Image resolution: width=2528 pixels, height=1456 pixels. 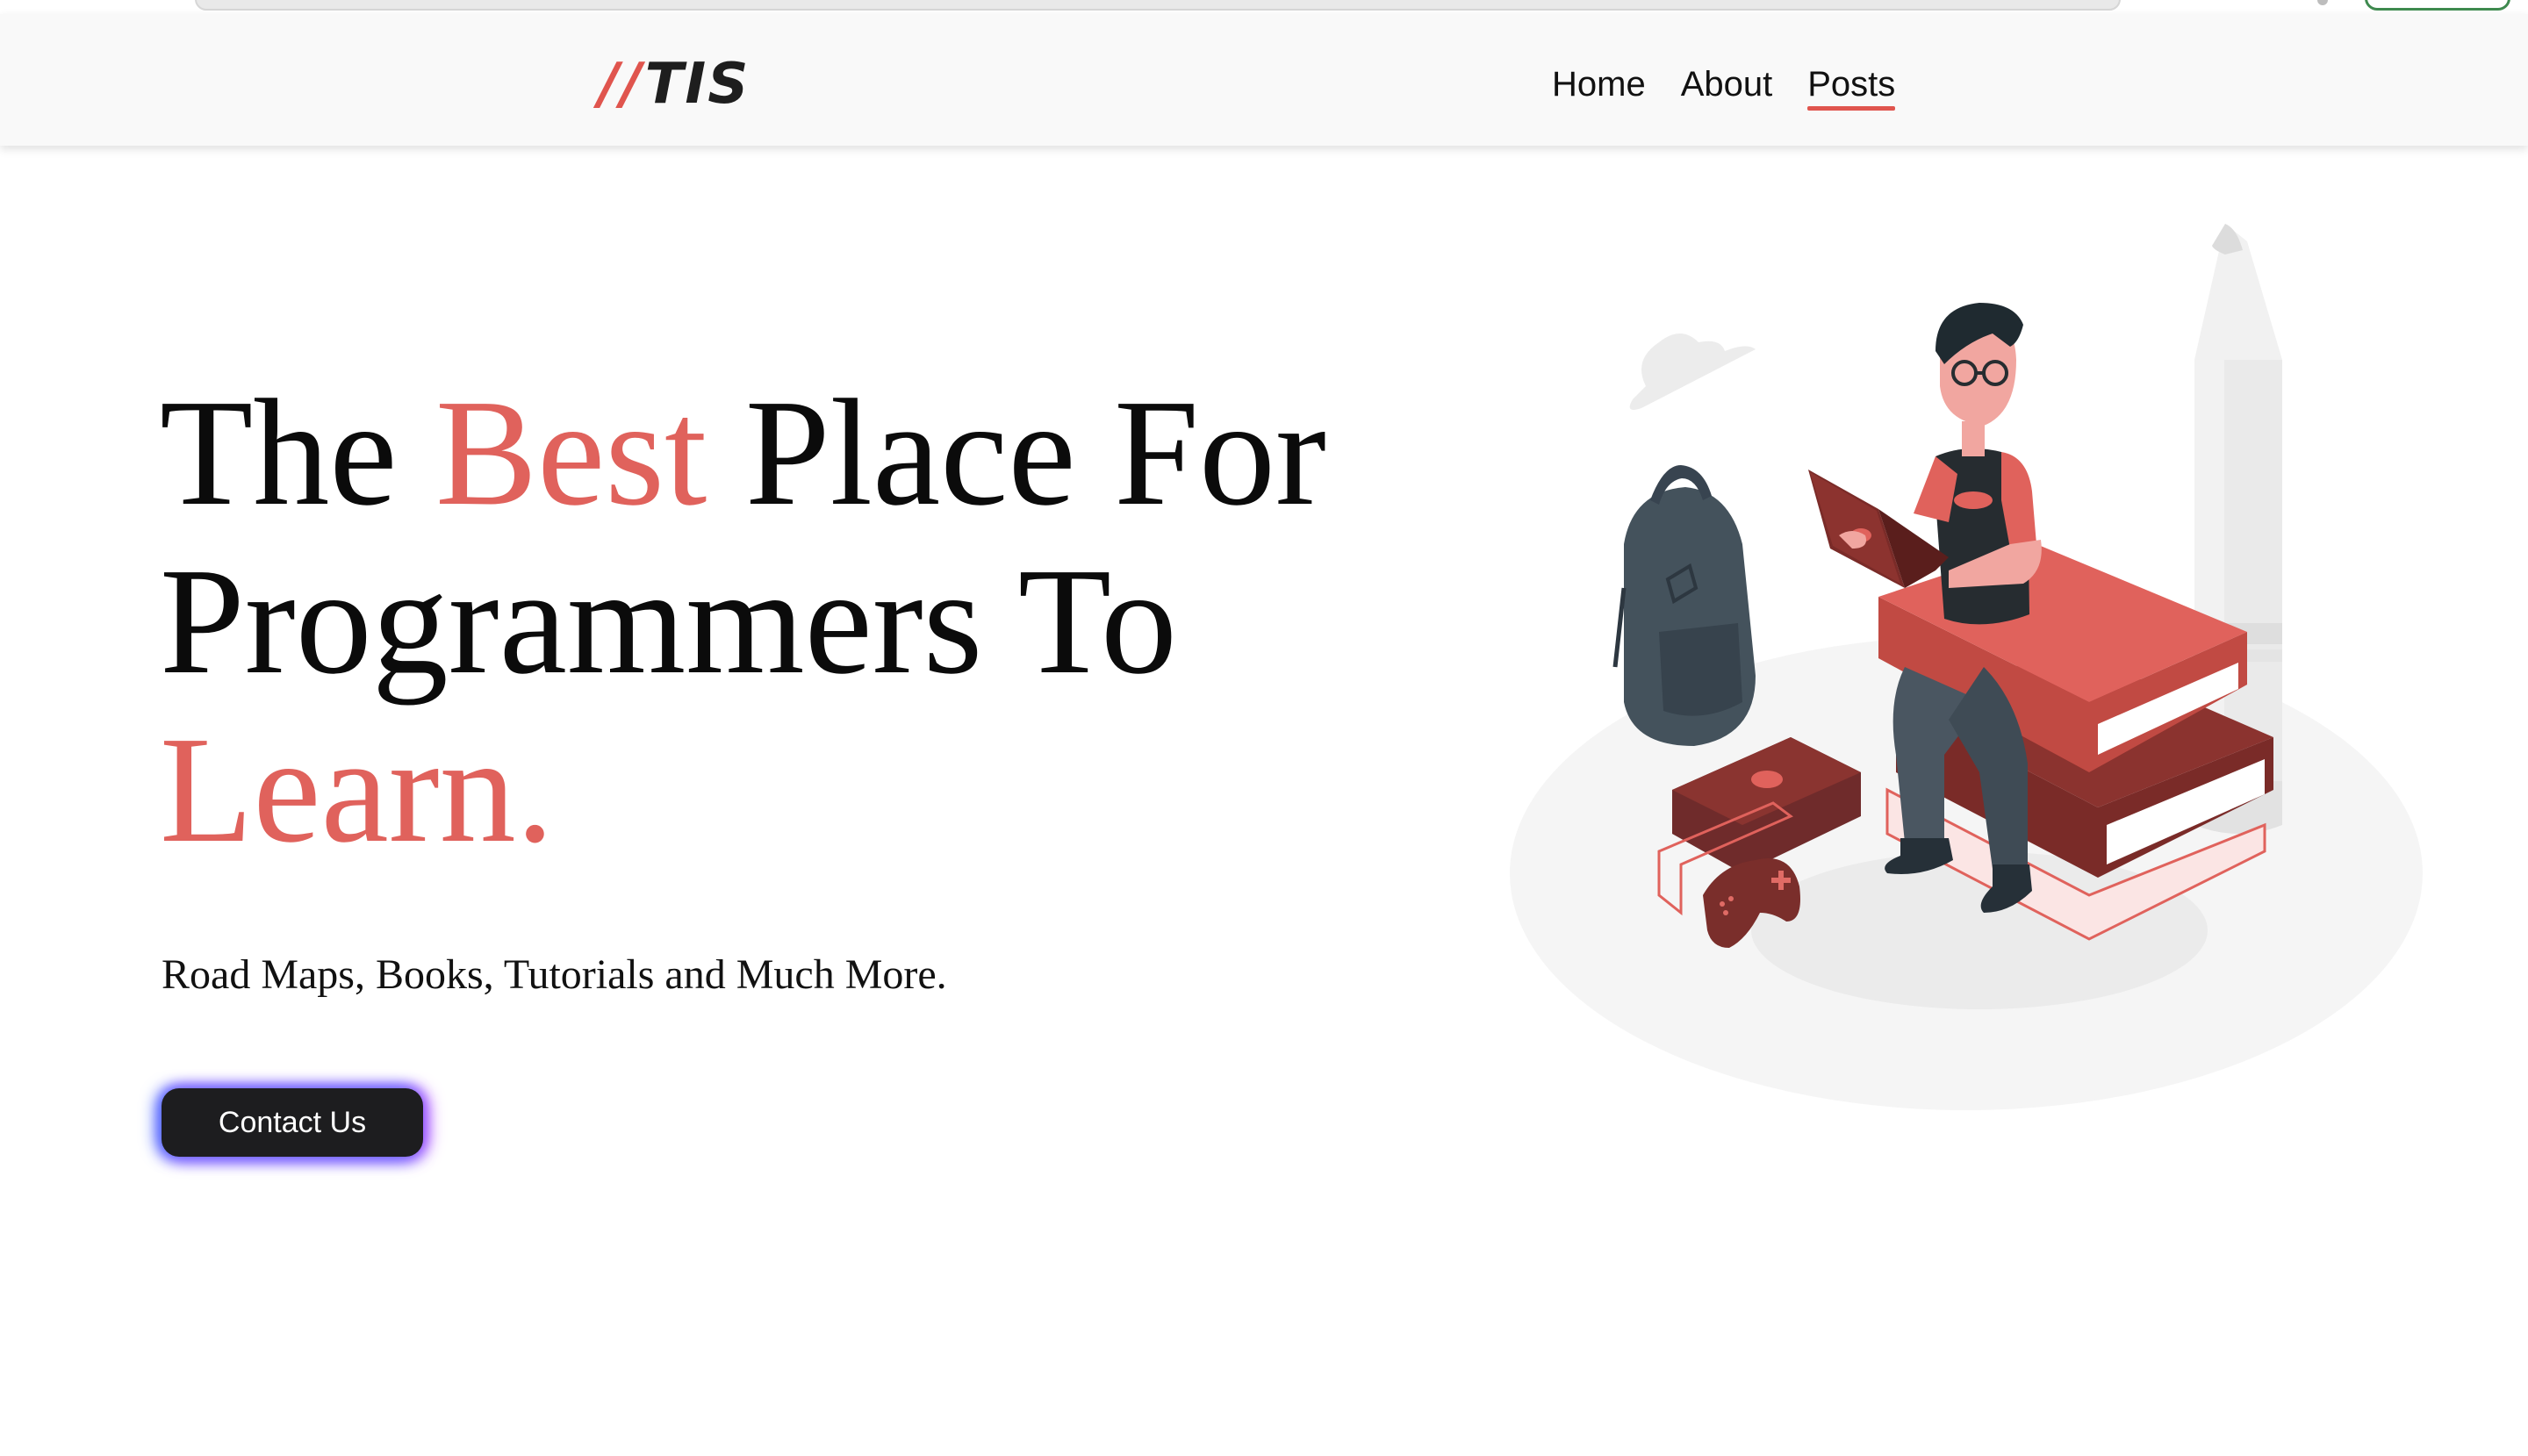 I want to click on logo-slashes: //, so click(x=621, y=84).